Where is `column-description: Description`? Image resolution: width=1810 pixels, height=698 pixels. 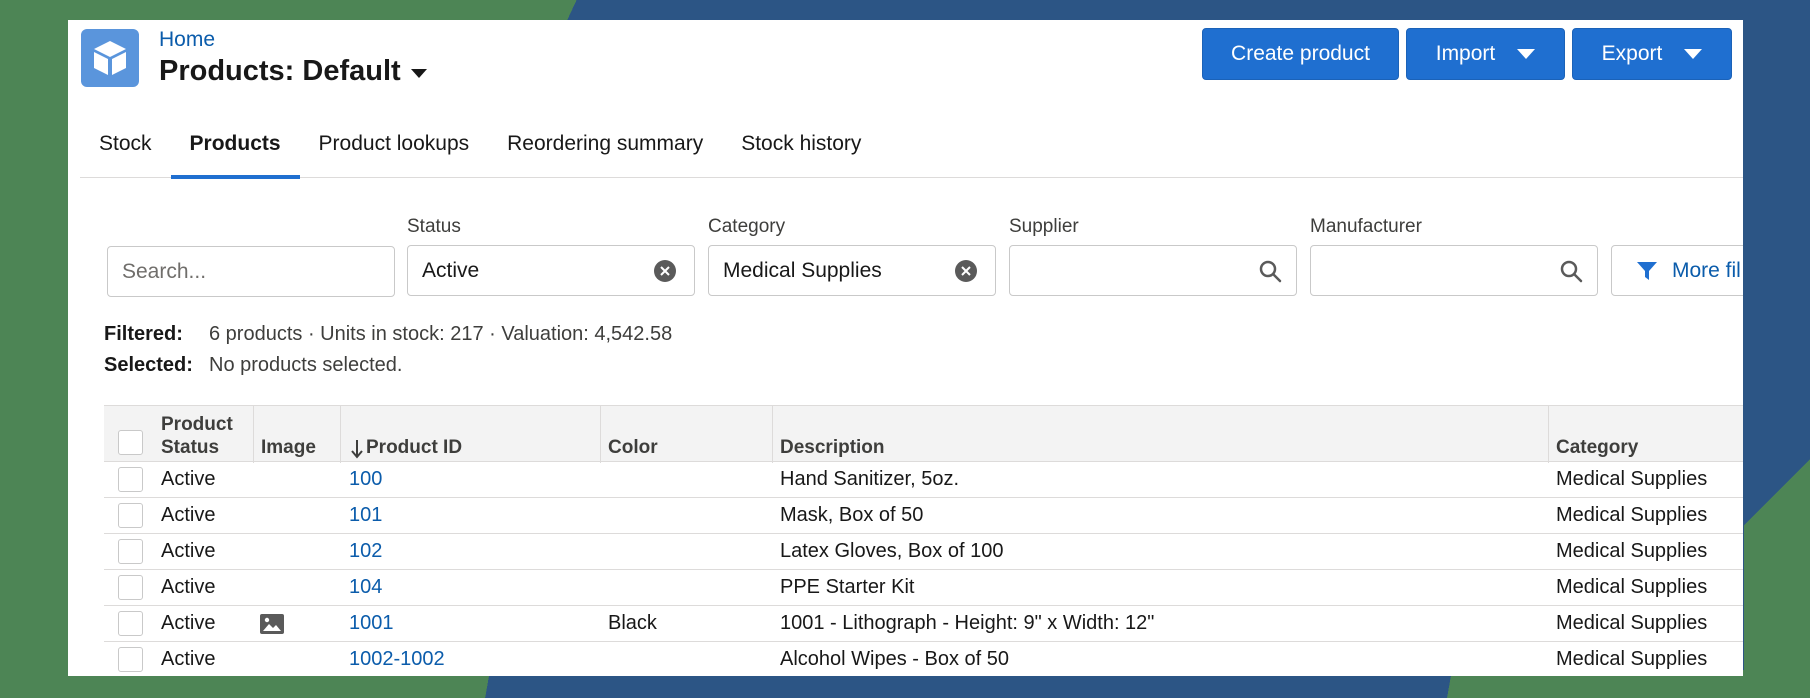
column-description: Description is located at coordinates (1160, 434).